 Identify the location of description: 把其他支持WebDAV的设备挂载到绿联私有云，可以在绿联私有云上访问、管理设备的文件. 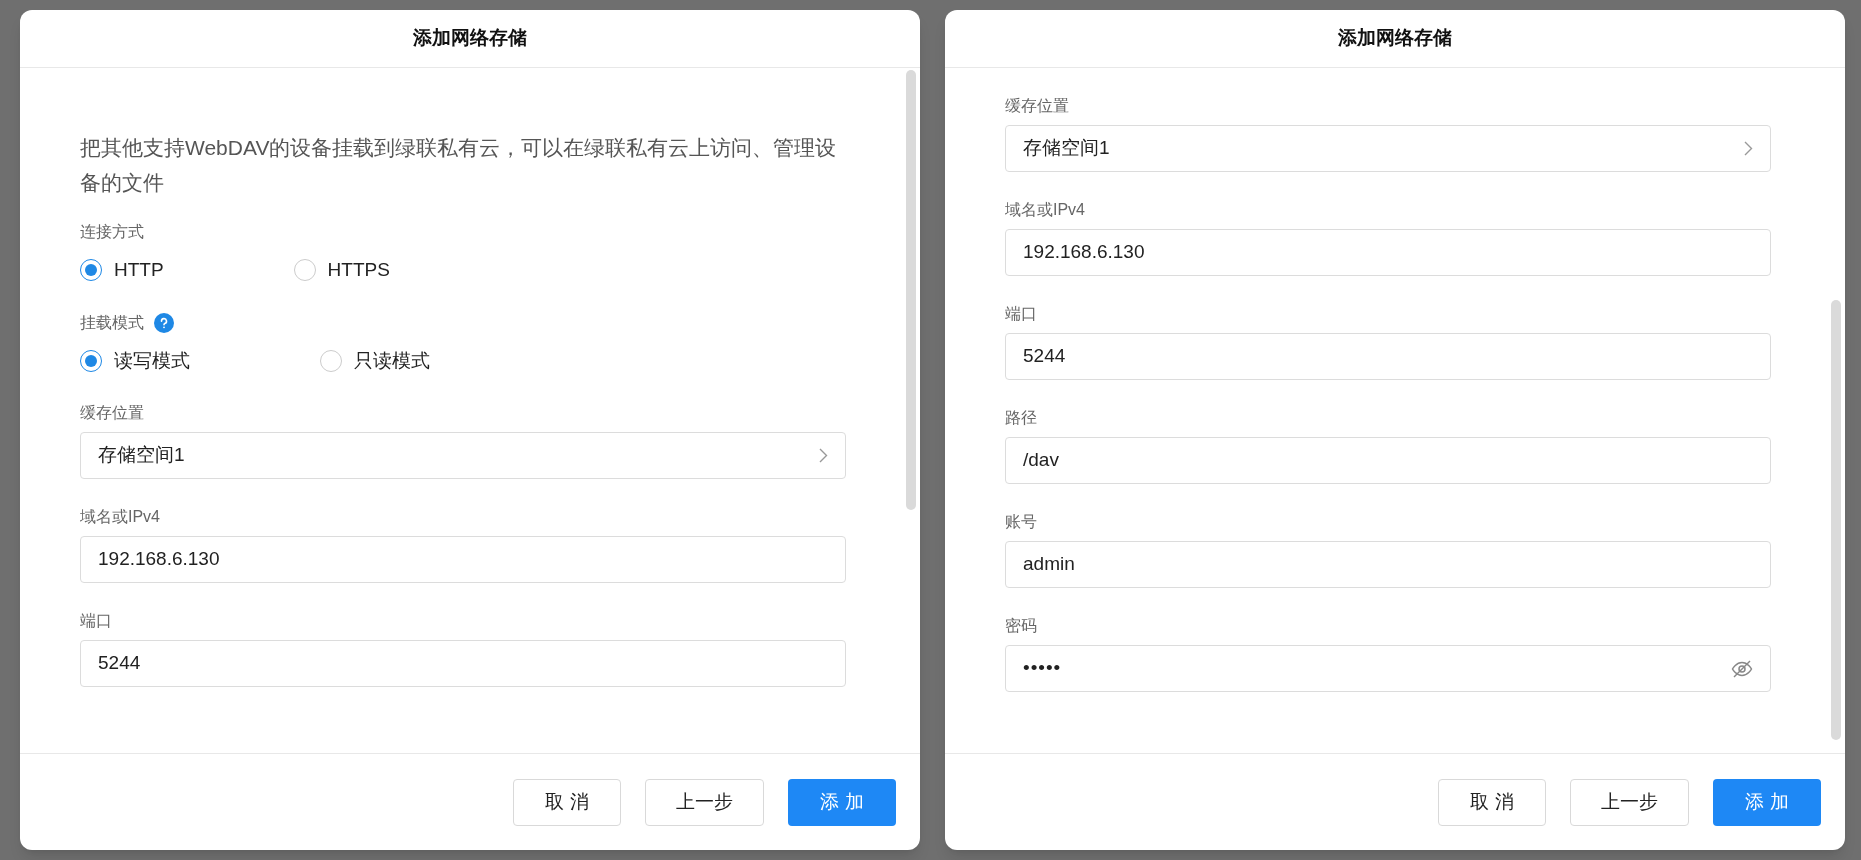
(459, 165).